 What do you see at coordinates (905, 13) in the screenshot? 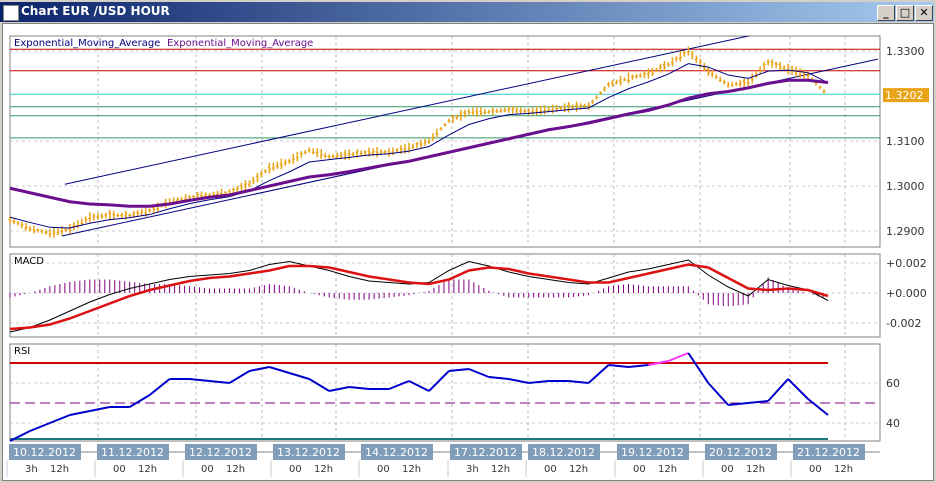
I see `maximize-button: □` at bounding box center [905, 13].